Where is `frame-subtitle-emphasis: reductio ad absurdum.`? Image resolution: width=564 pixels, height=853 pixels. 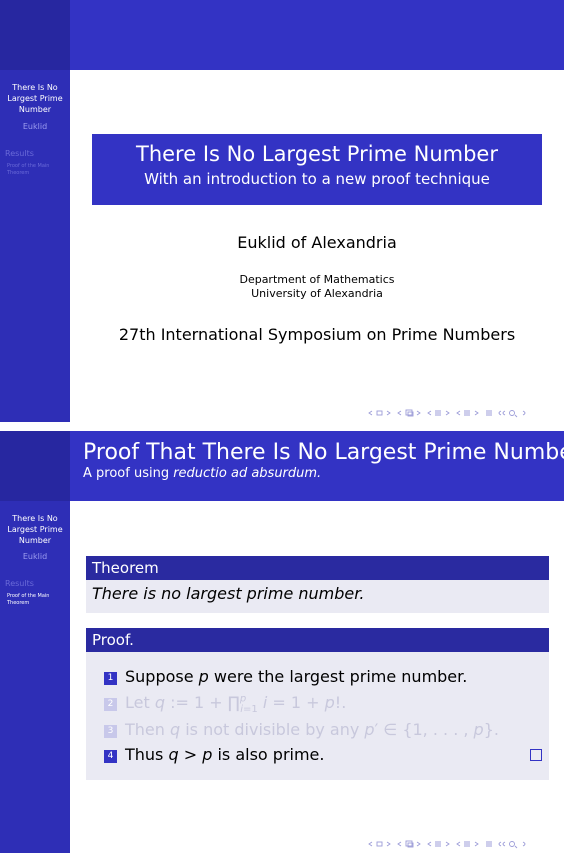
frame-subtitle-emphasis: reductio ad absurdum. is located at coordinates (247, 473).